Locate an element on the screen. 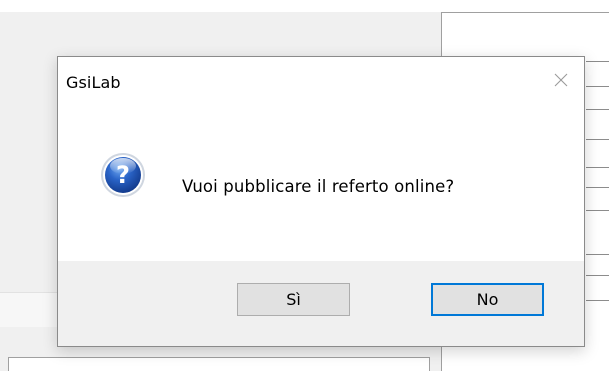 The width and height of the screenshot is (609, 371). background-field is located at coordinates (219, 364).